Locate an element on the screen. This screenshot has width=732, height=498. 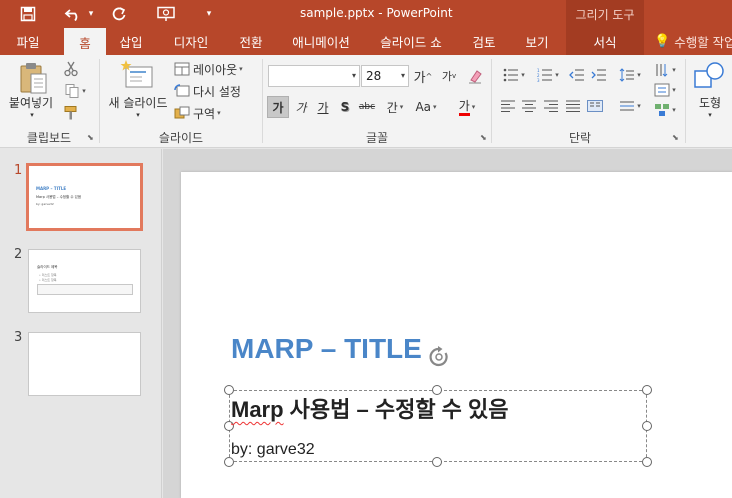
new-slide-label: 새 슬라이드 is located at coordinates (138, 102).